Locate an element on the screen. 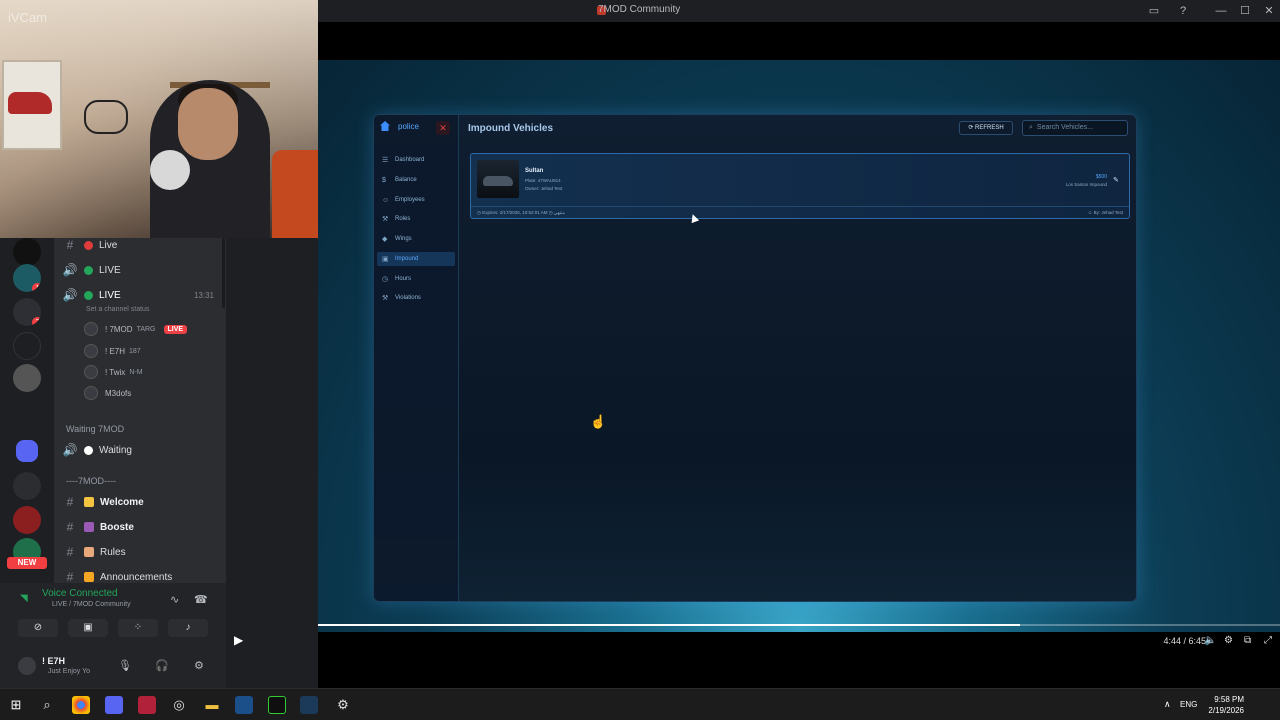 The height and width of the screenshot is (720, 1280). gaming-chair is located at coordinates (295, 194).